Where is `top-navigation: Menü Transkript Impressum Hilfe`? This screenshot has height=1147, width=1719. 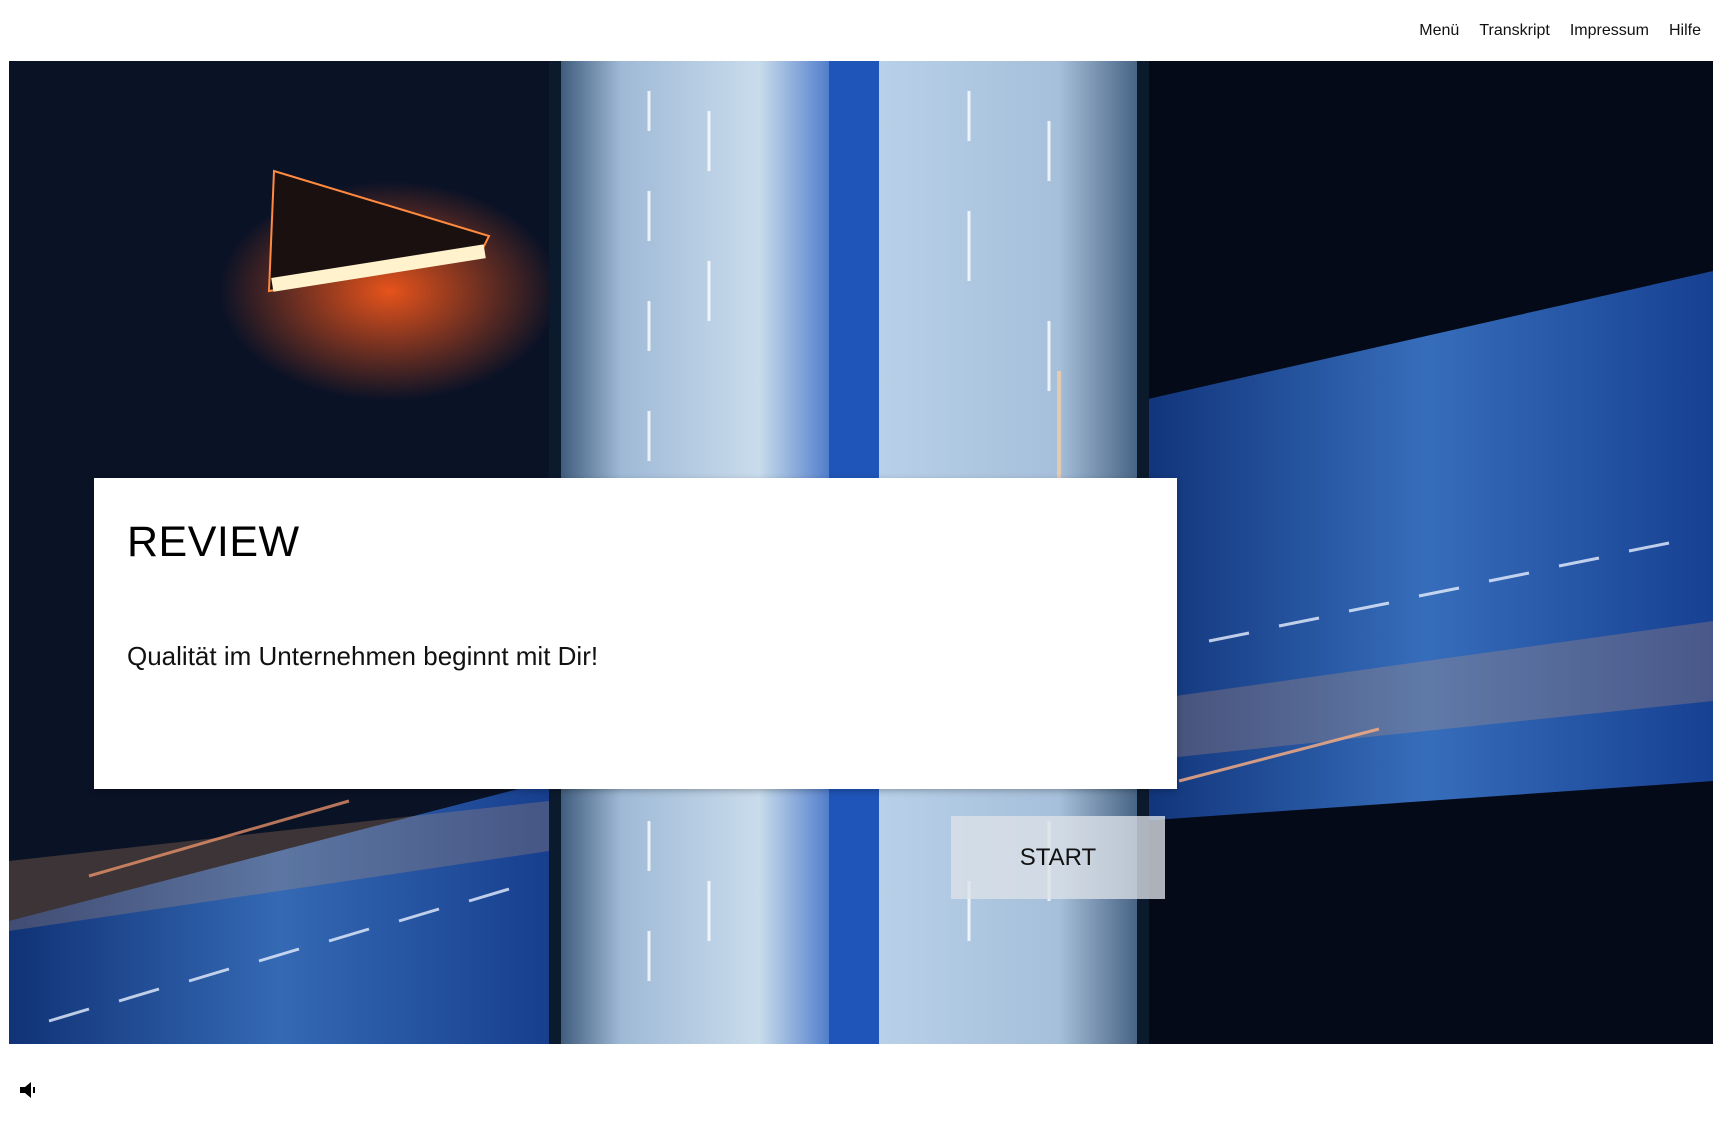
top-navigation: Menü Transkript Impressum Hilfe is located at coordinates (1560, 31).